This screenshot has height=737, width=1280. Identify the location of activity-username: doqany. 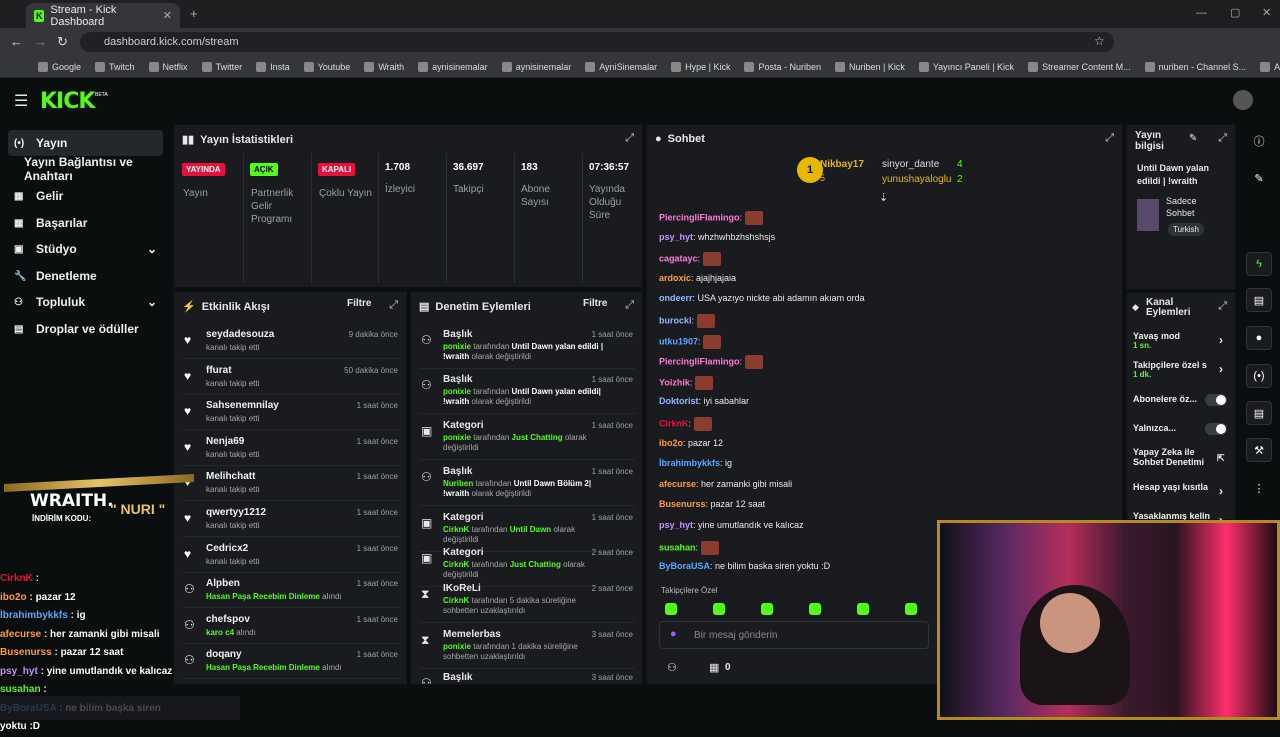
(224, 654).